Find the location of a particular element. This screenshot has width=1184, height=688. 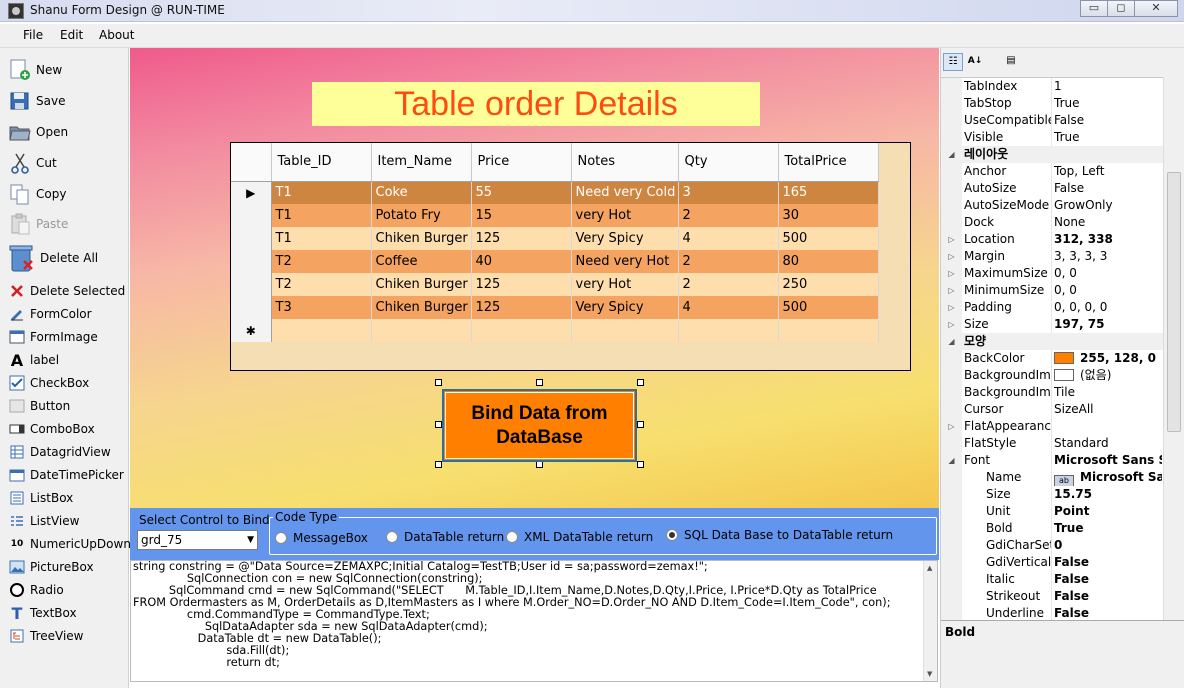

property-value: 197, 75 is located at coordinates (1108, 324).